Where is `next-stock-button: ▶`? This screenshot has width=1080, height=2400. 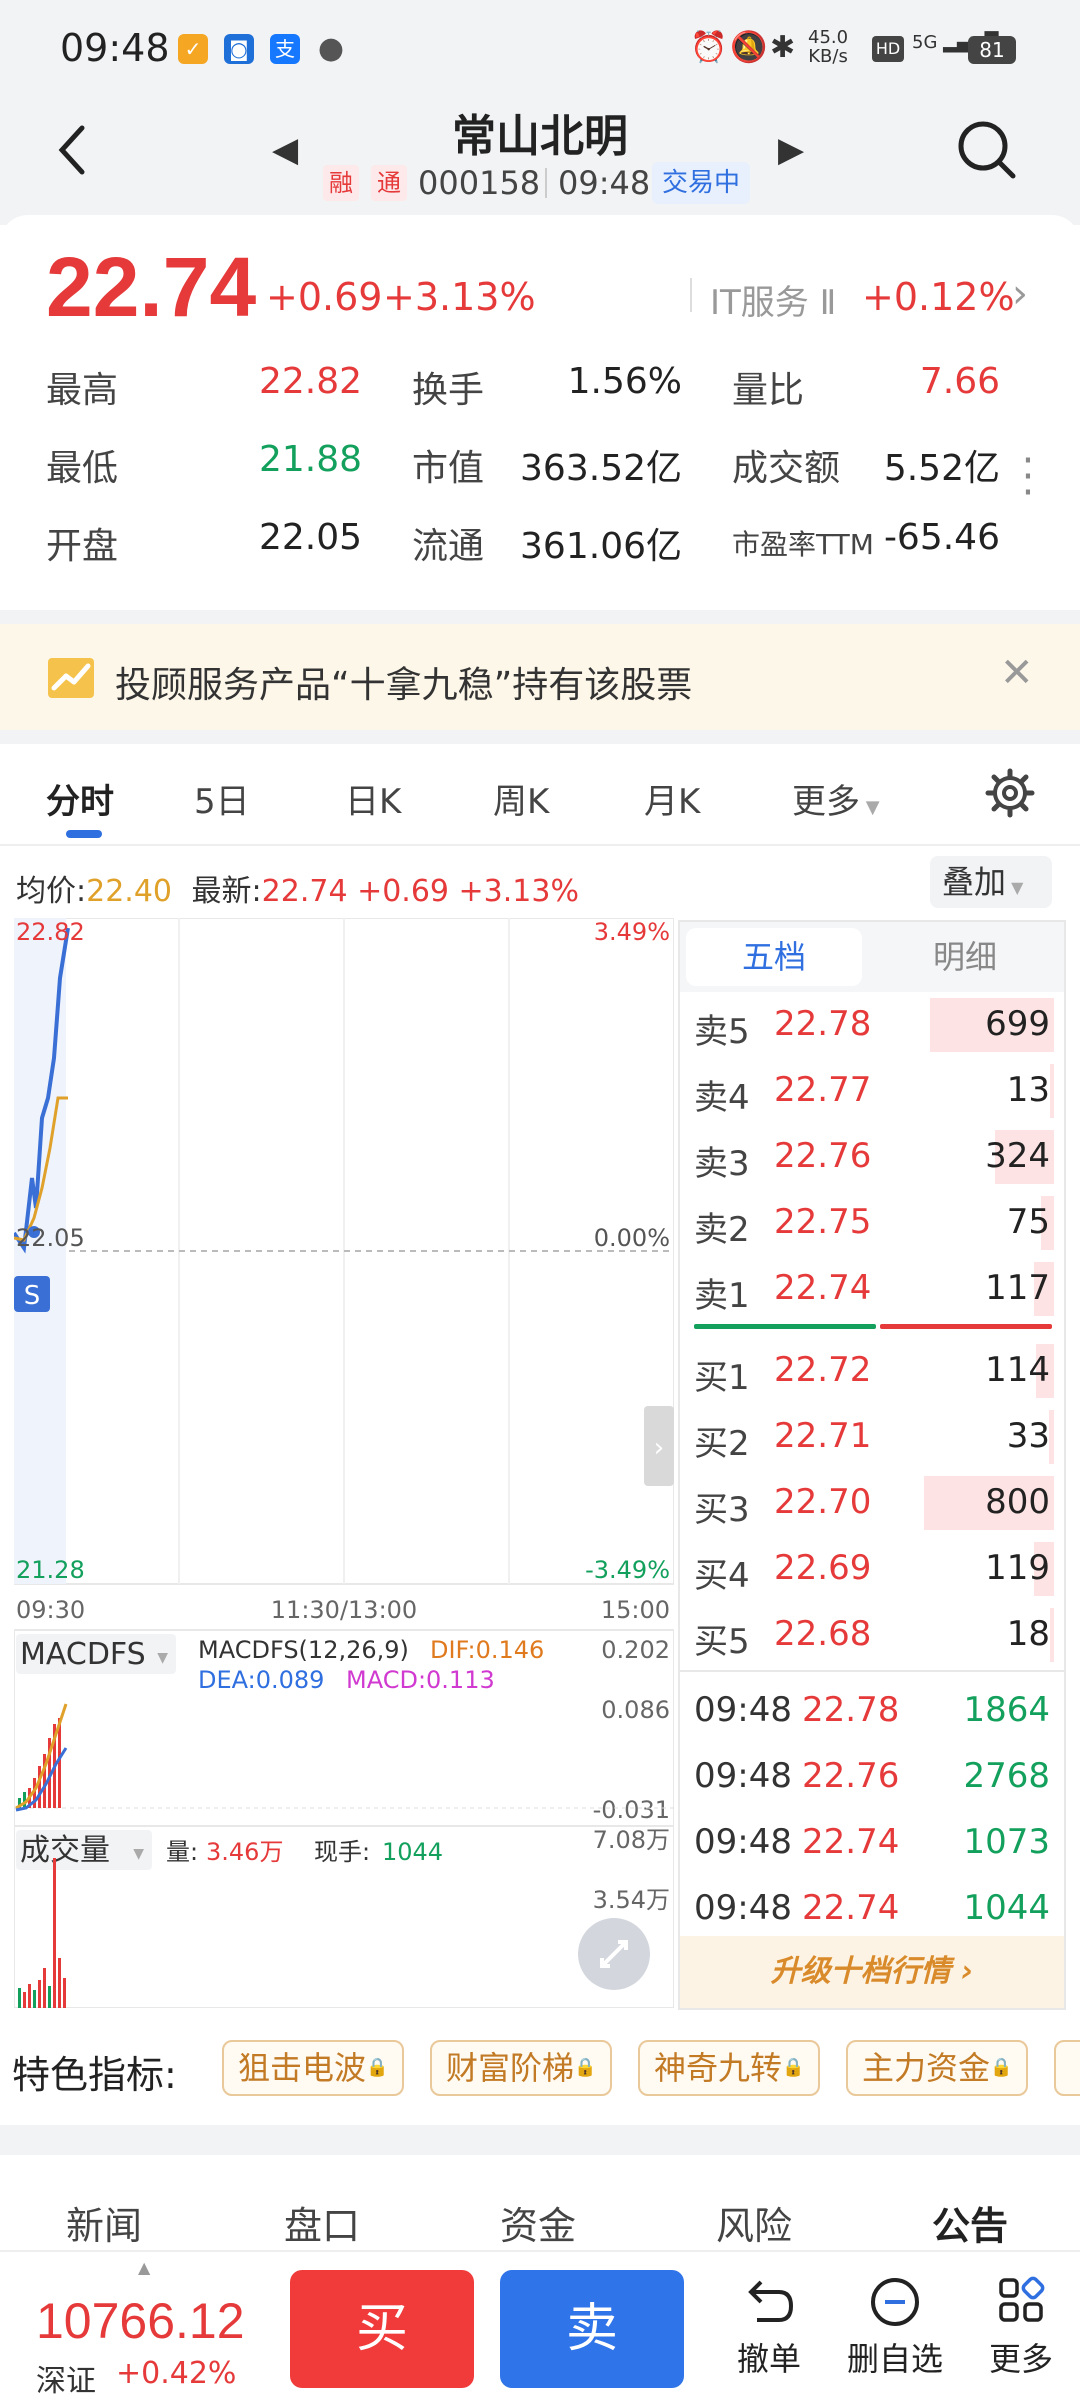
next-stock-button: ▶ is located at coordinates (791, 150).